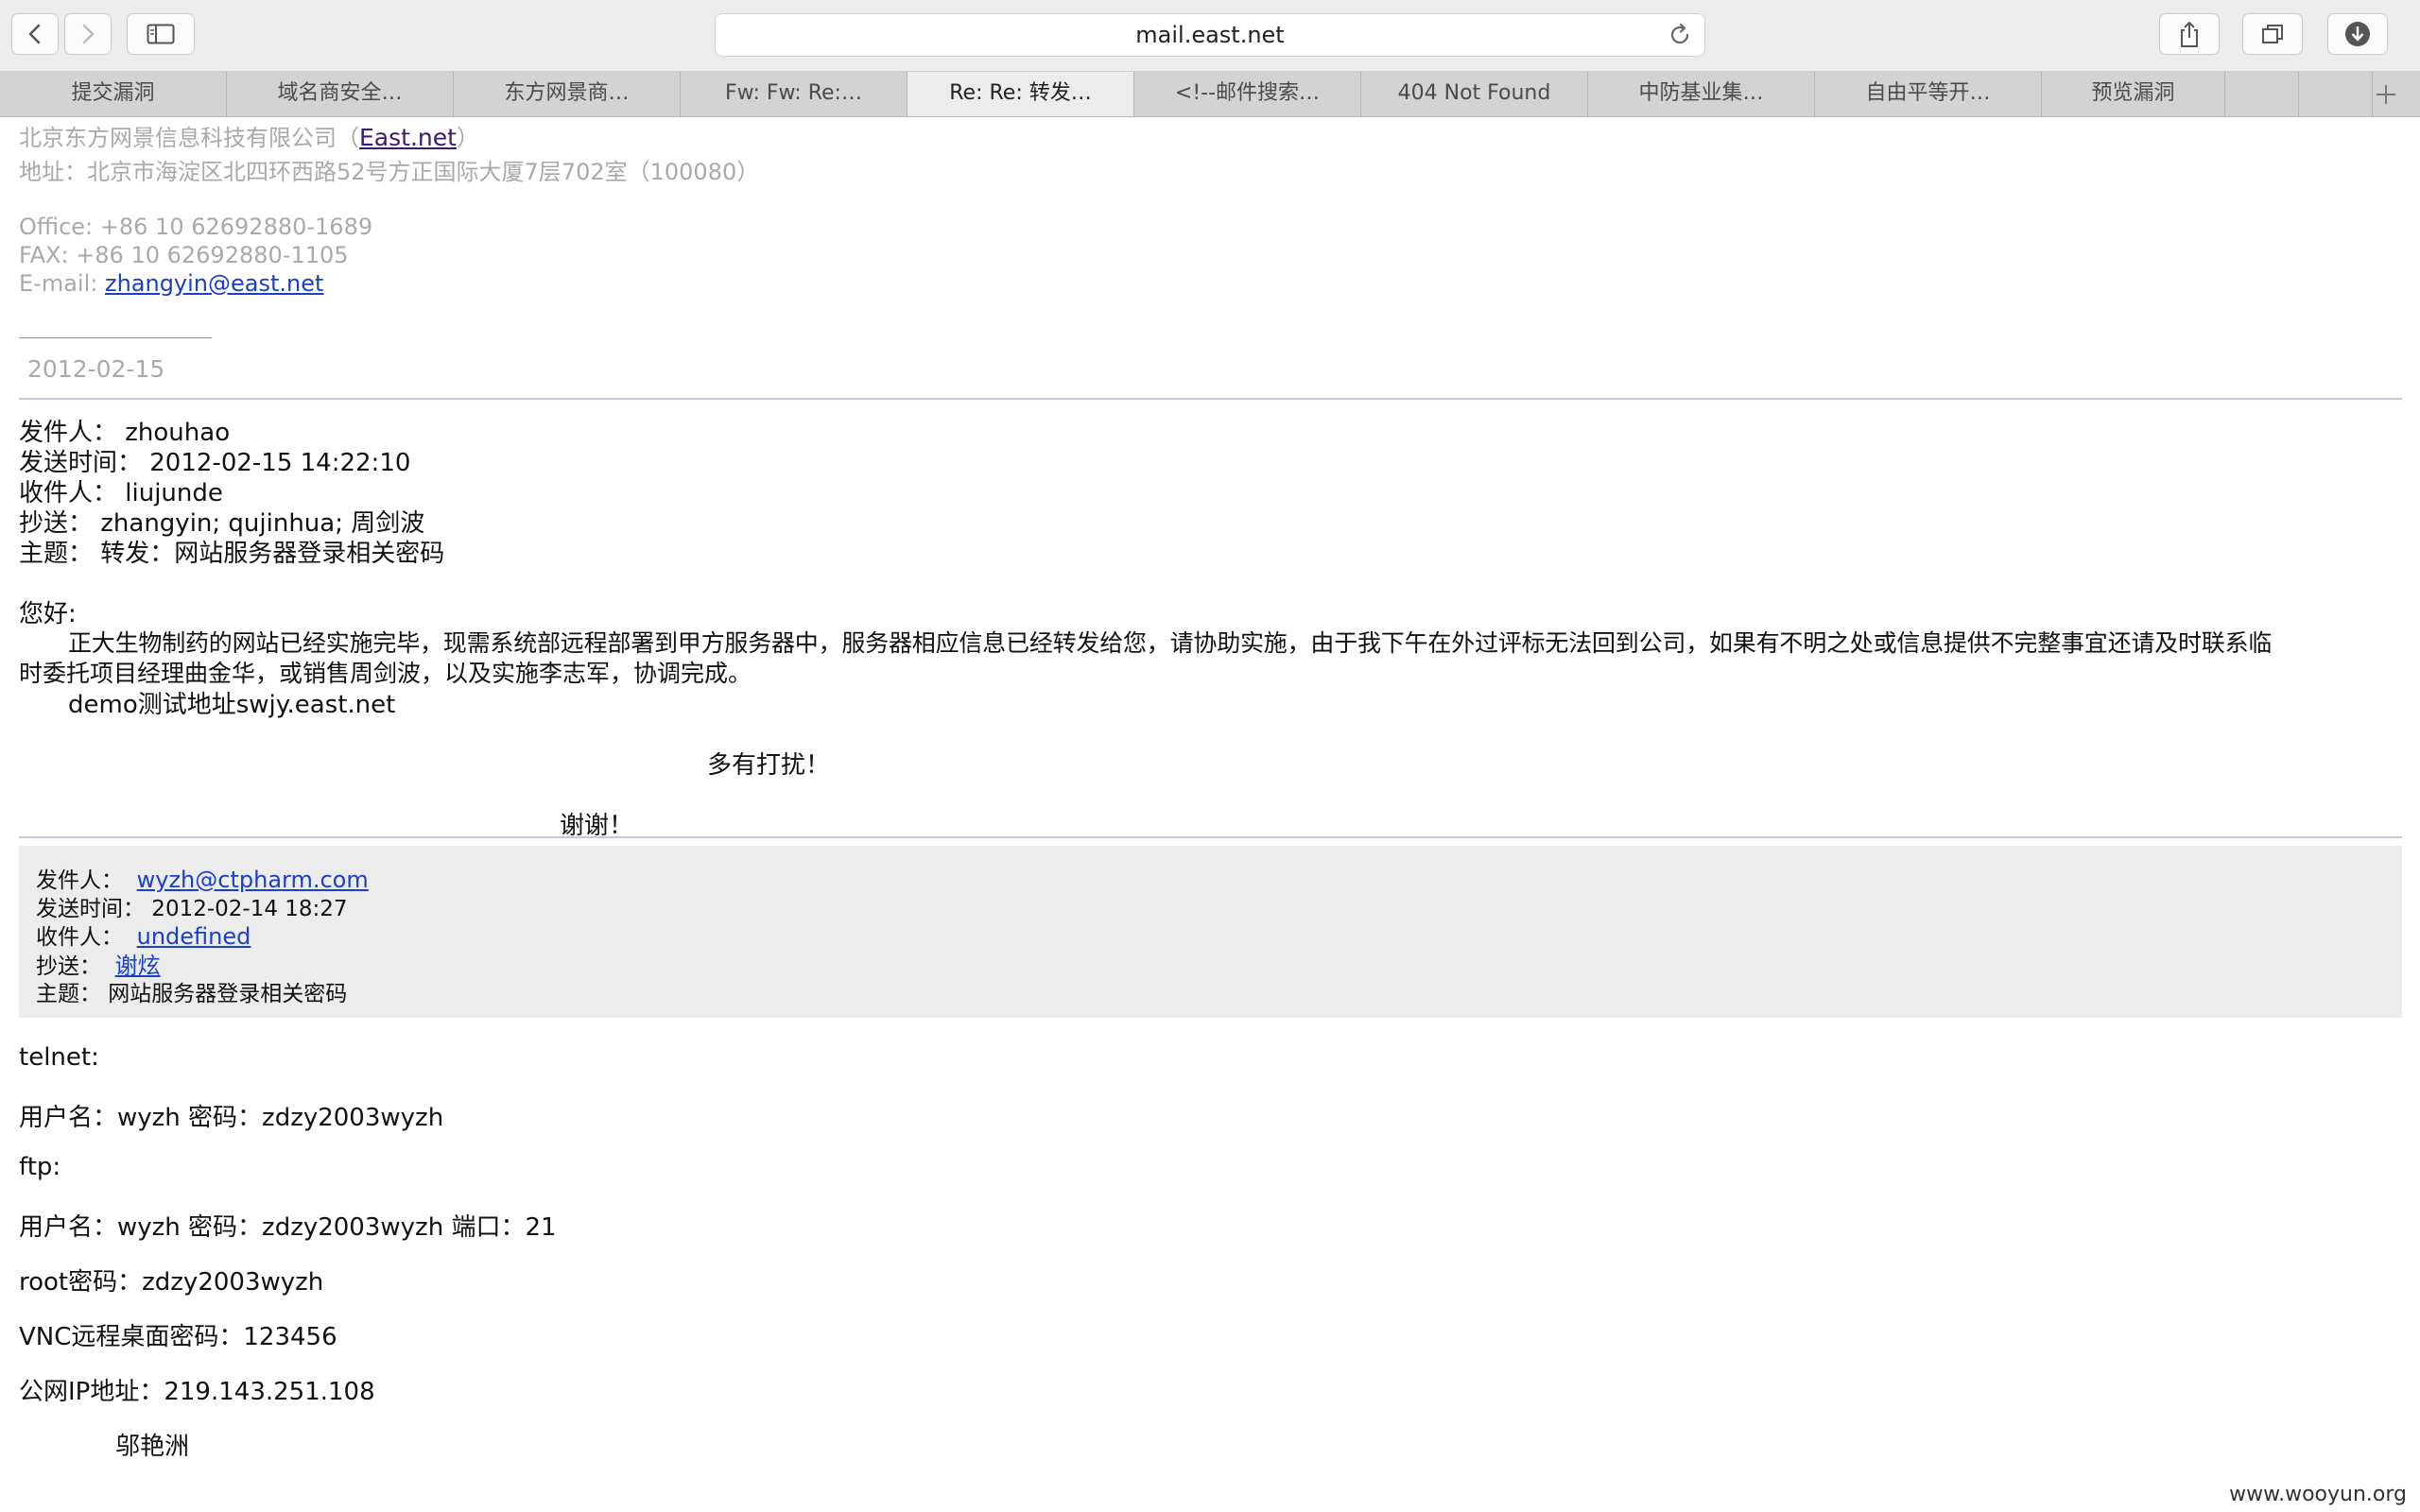 This screenshot has width=2420, height=1512. I want to click on demo-address: demo测试地址swjy.east.net, so click(232, 705).